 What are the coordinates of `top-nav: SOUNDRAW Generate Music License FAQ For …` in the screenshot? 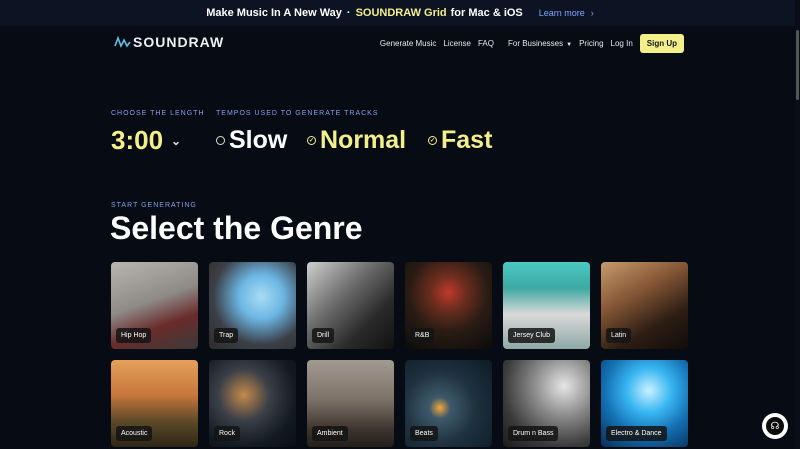 It's located at (400, 44).